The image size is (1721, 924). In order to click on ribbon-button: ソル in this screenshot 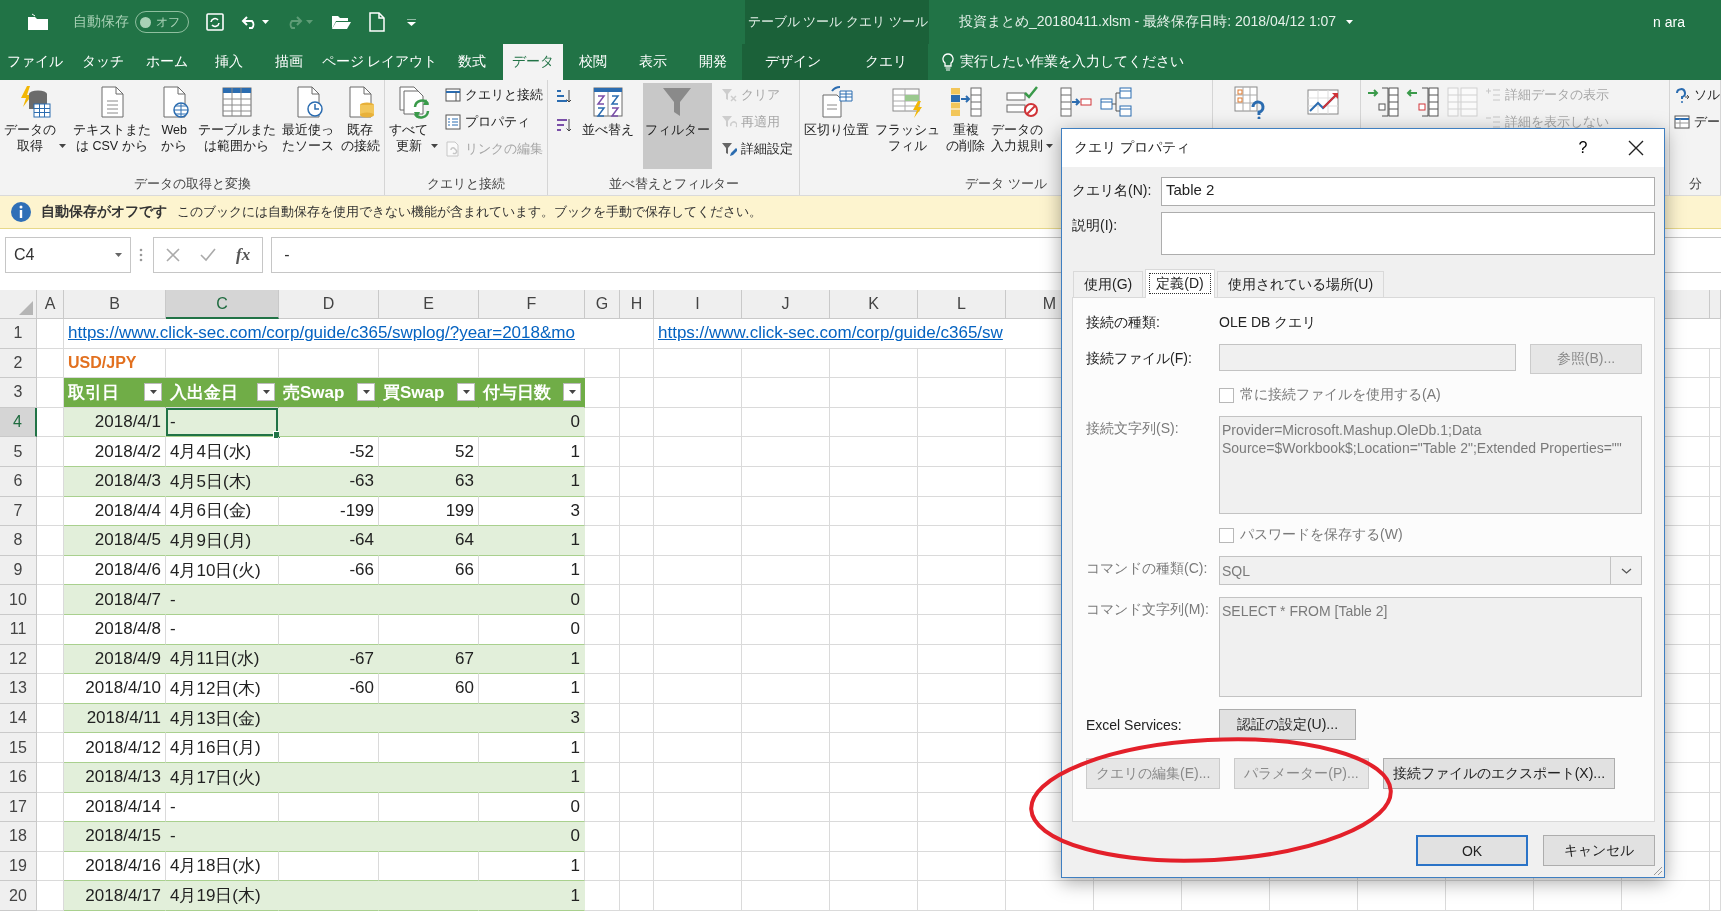, I will do `click(1696, 95)`.